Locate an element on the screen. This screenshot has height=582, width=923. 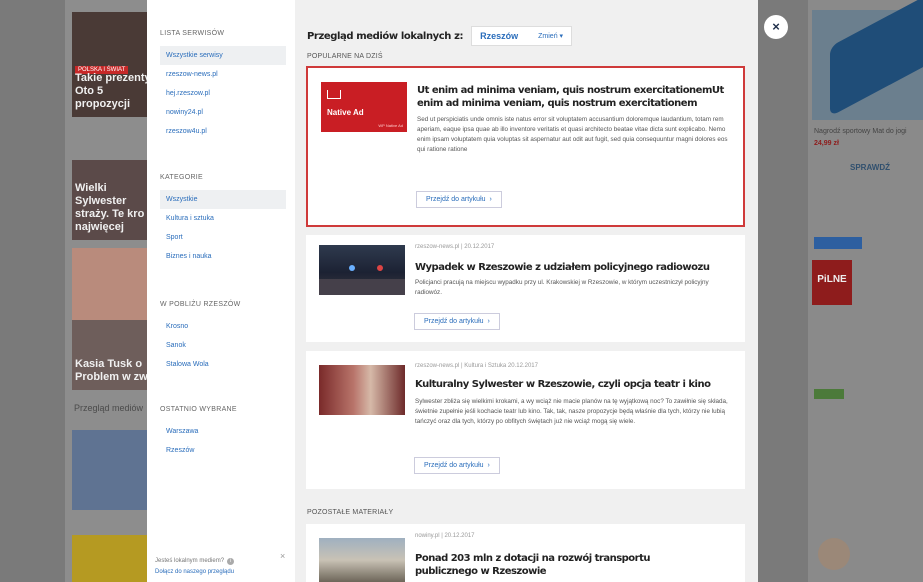
article-meta: rzeszow-news.pl | 20.12.2017 is located at coordinates (455, 247).